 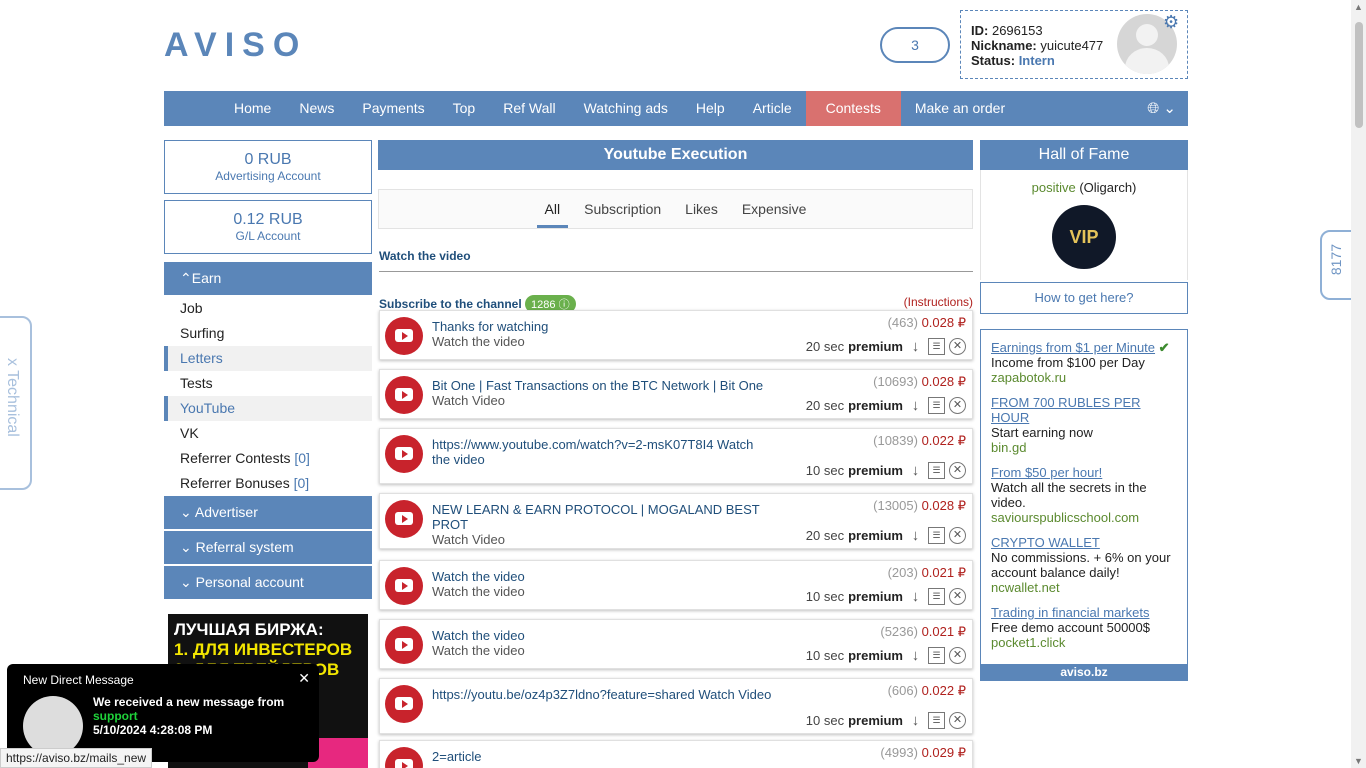 I want to click on sidebar-item-surfing: Surfing, so click(x=268, y=333).